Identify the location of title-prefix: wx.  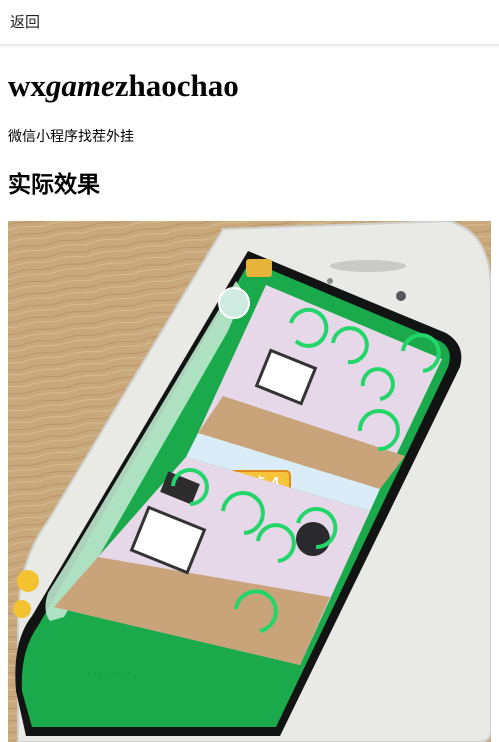
(27, 85).